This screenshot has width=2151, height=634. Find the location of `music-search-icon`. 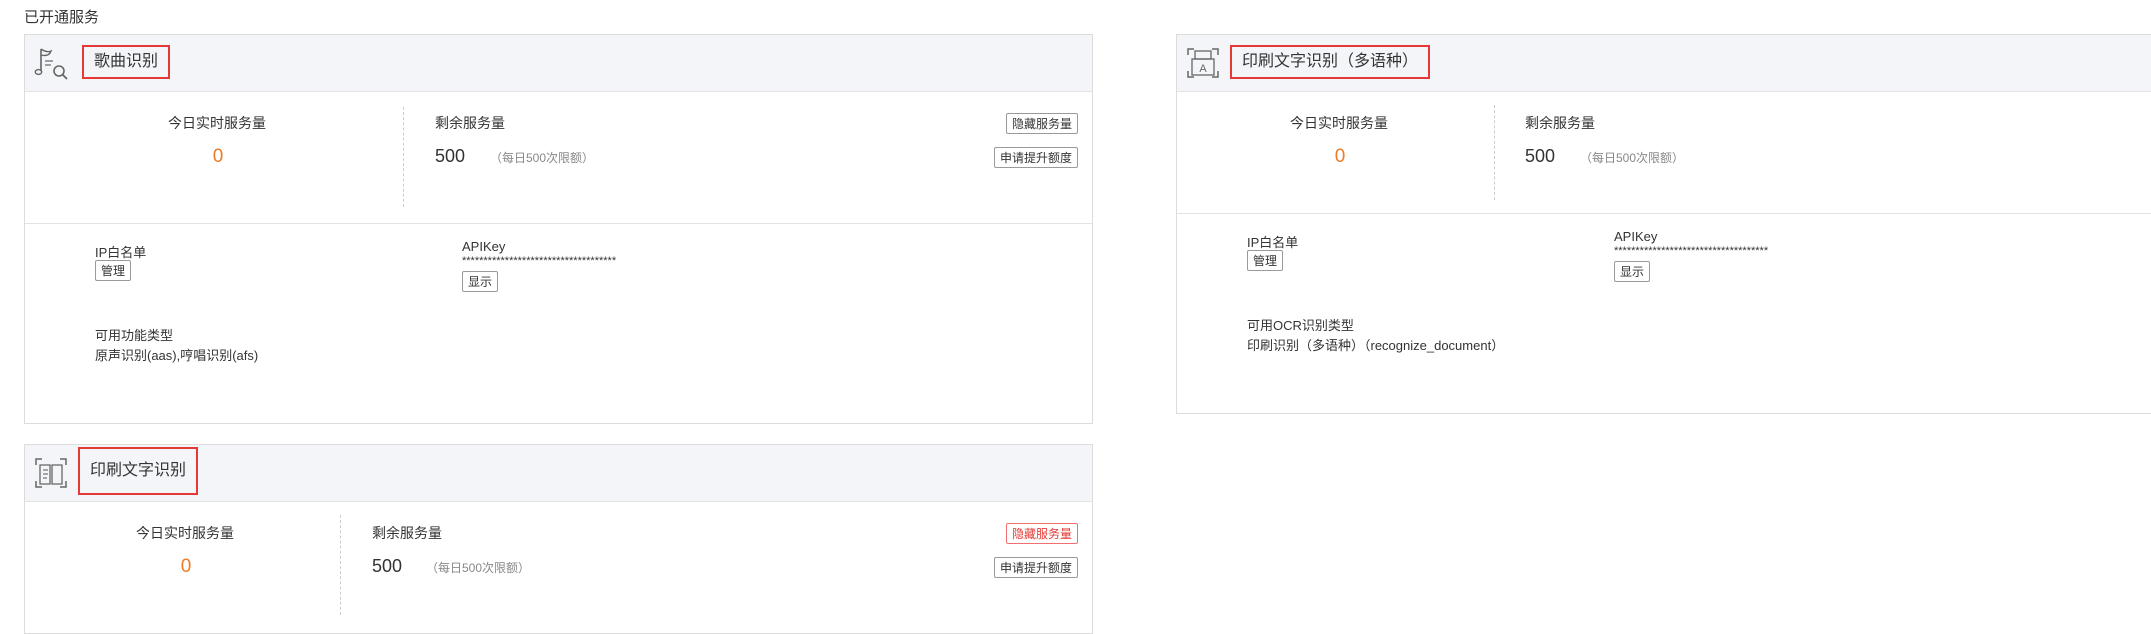

music-search-icon is located at coordinates (51, 64).